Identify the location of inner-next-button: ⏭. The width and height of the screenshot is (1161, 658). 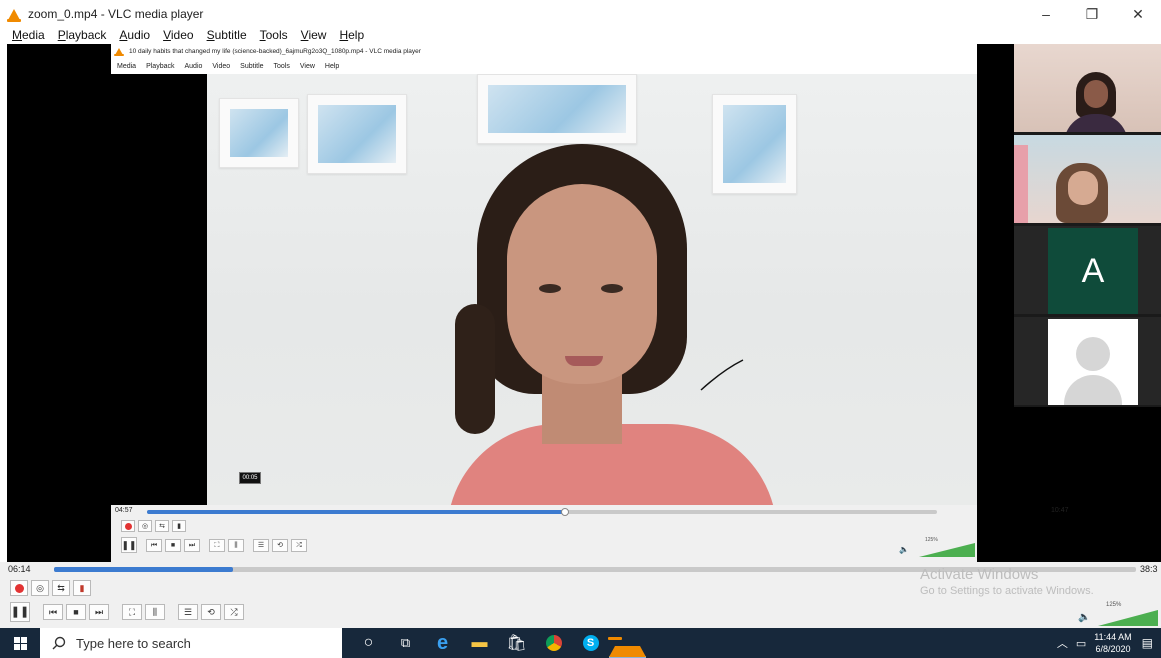
(192, 545).